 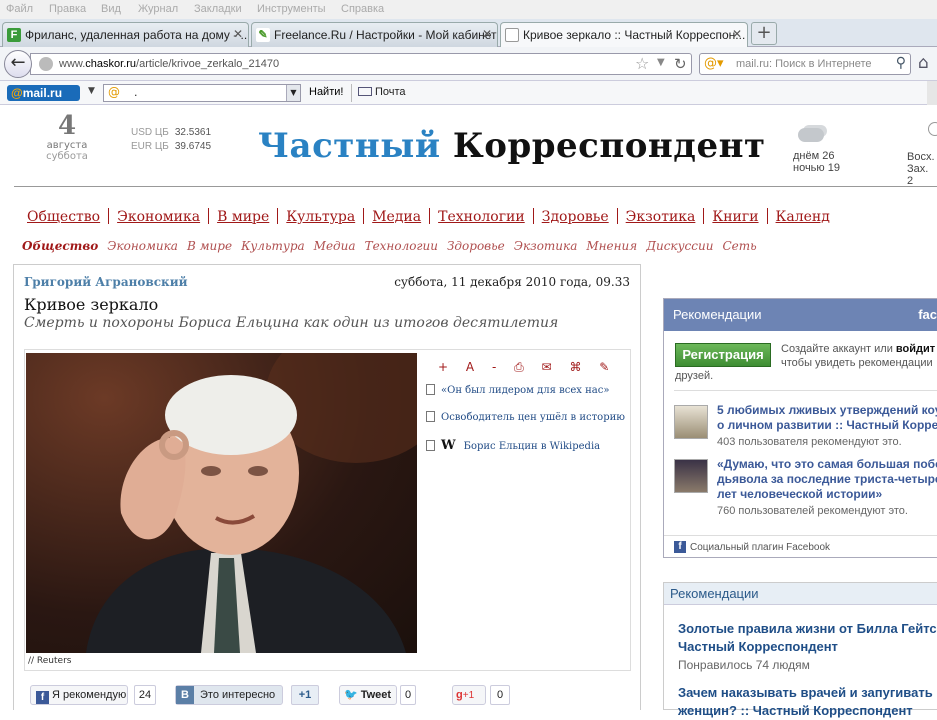 I want to click on subnav-society: Общество, so click(x=60, y=246).